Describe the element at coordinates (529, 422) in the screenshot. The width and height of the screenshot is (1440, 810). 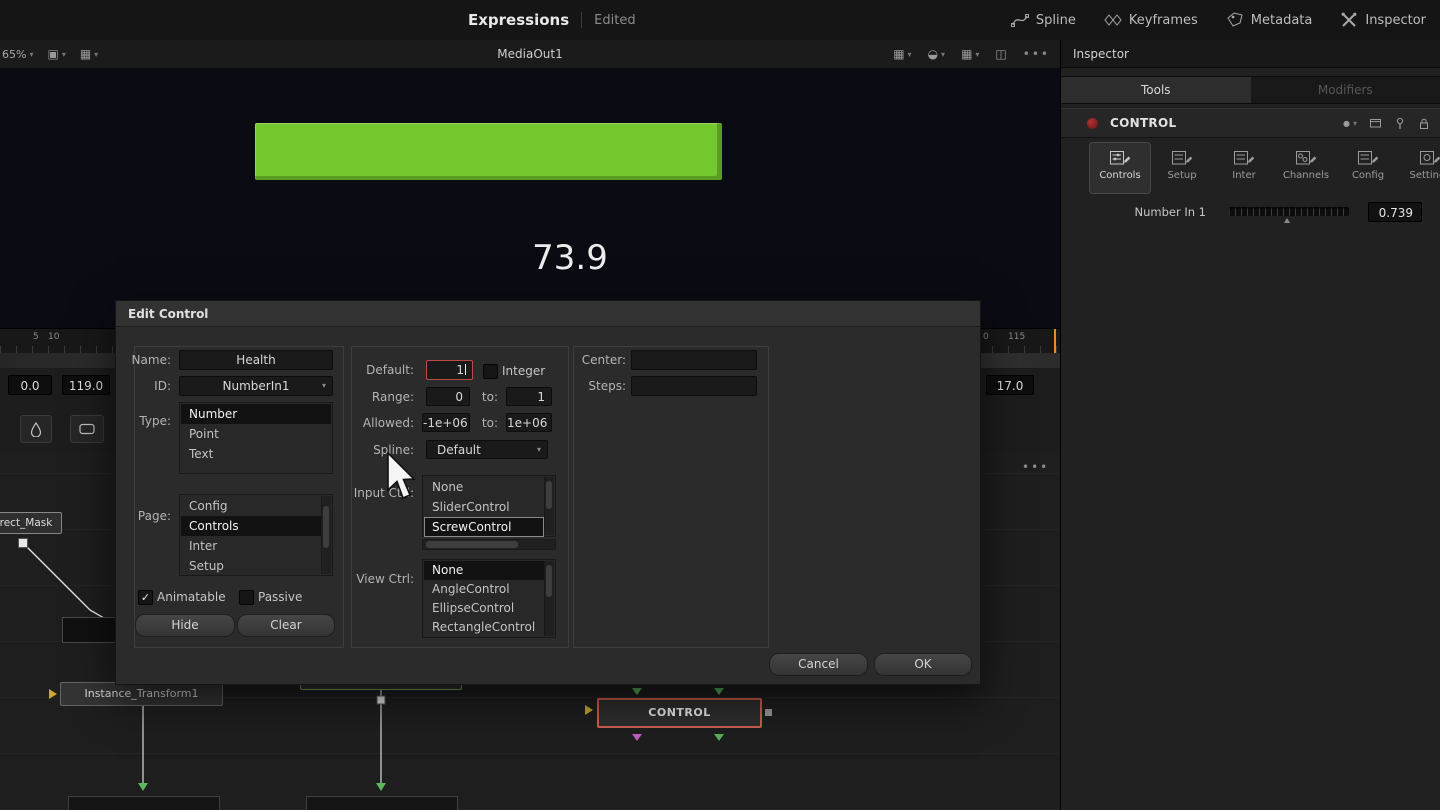
I see `allowed-to-field: 1e+06` at that location.